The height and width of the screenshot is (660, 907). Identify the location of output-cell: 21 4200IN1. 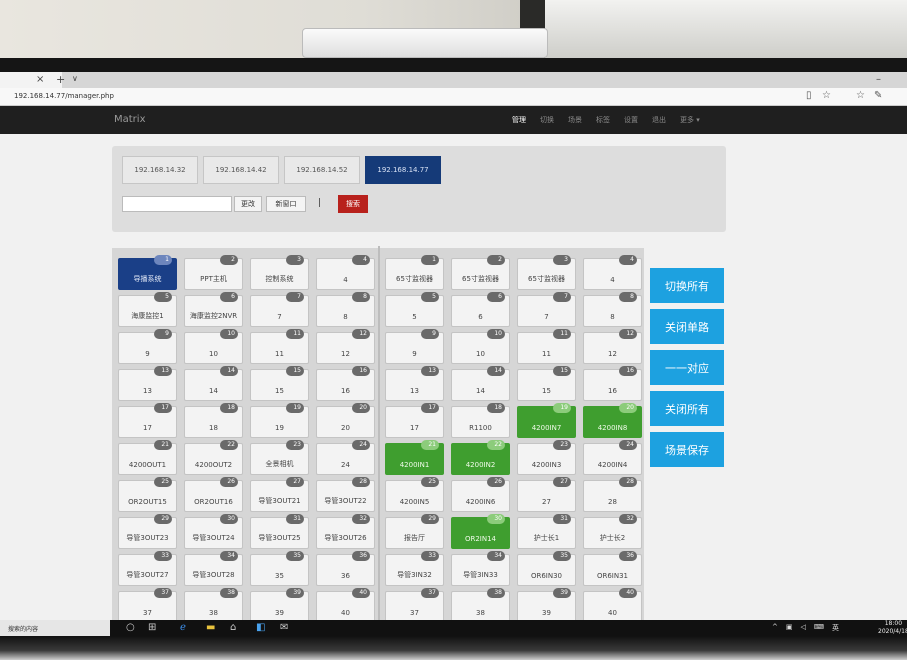
(414, 457).